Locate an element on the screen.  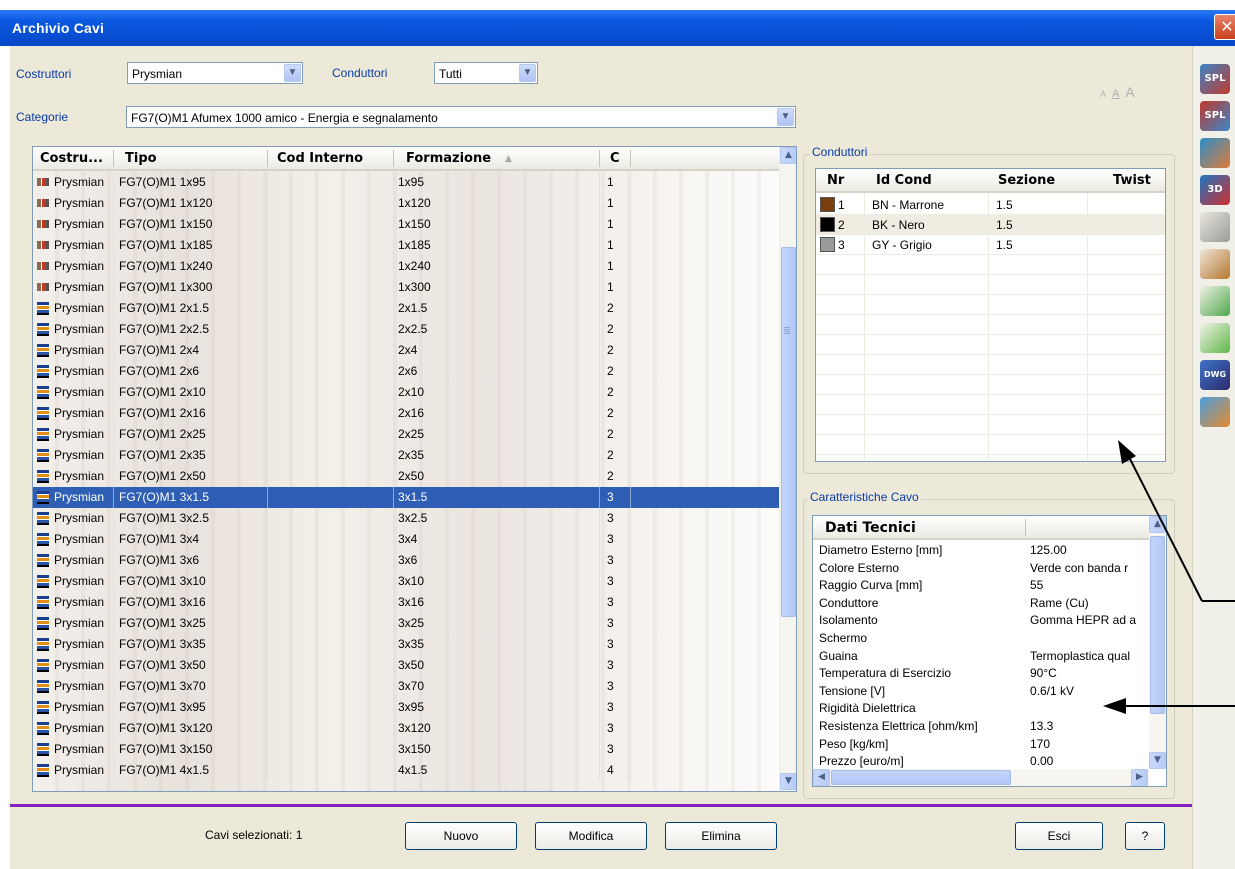
table-row: Prysmian FG7(O)M1 3x150 3x150 3 is located at coordinates (406, 749).